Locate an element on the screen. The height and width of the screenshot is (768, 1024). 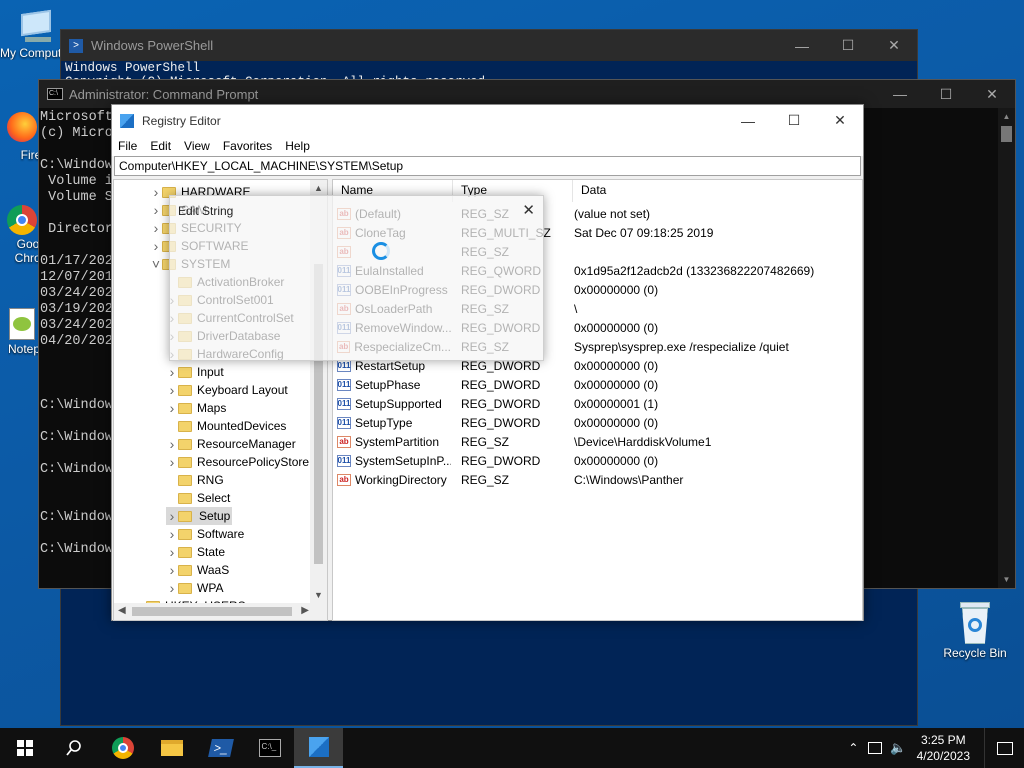
search-button is located at coordinates (73, 748).